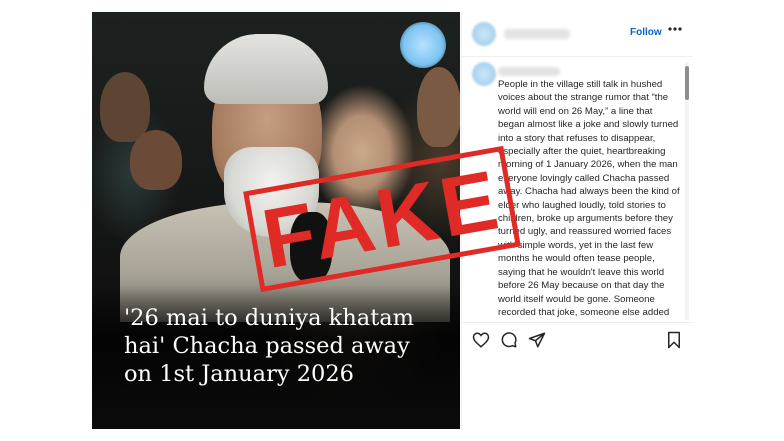  What do you see at coordinates (509, 340) in the screenshot?
I see `comment-icon` at bounding box center [509, 340].